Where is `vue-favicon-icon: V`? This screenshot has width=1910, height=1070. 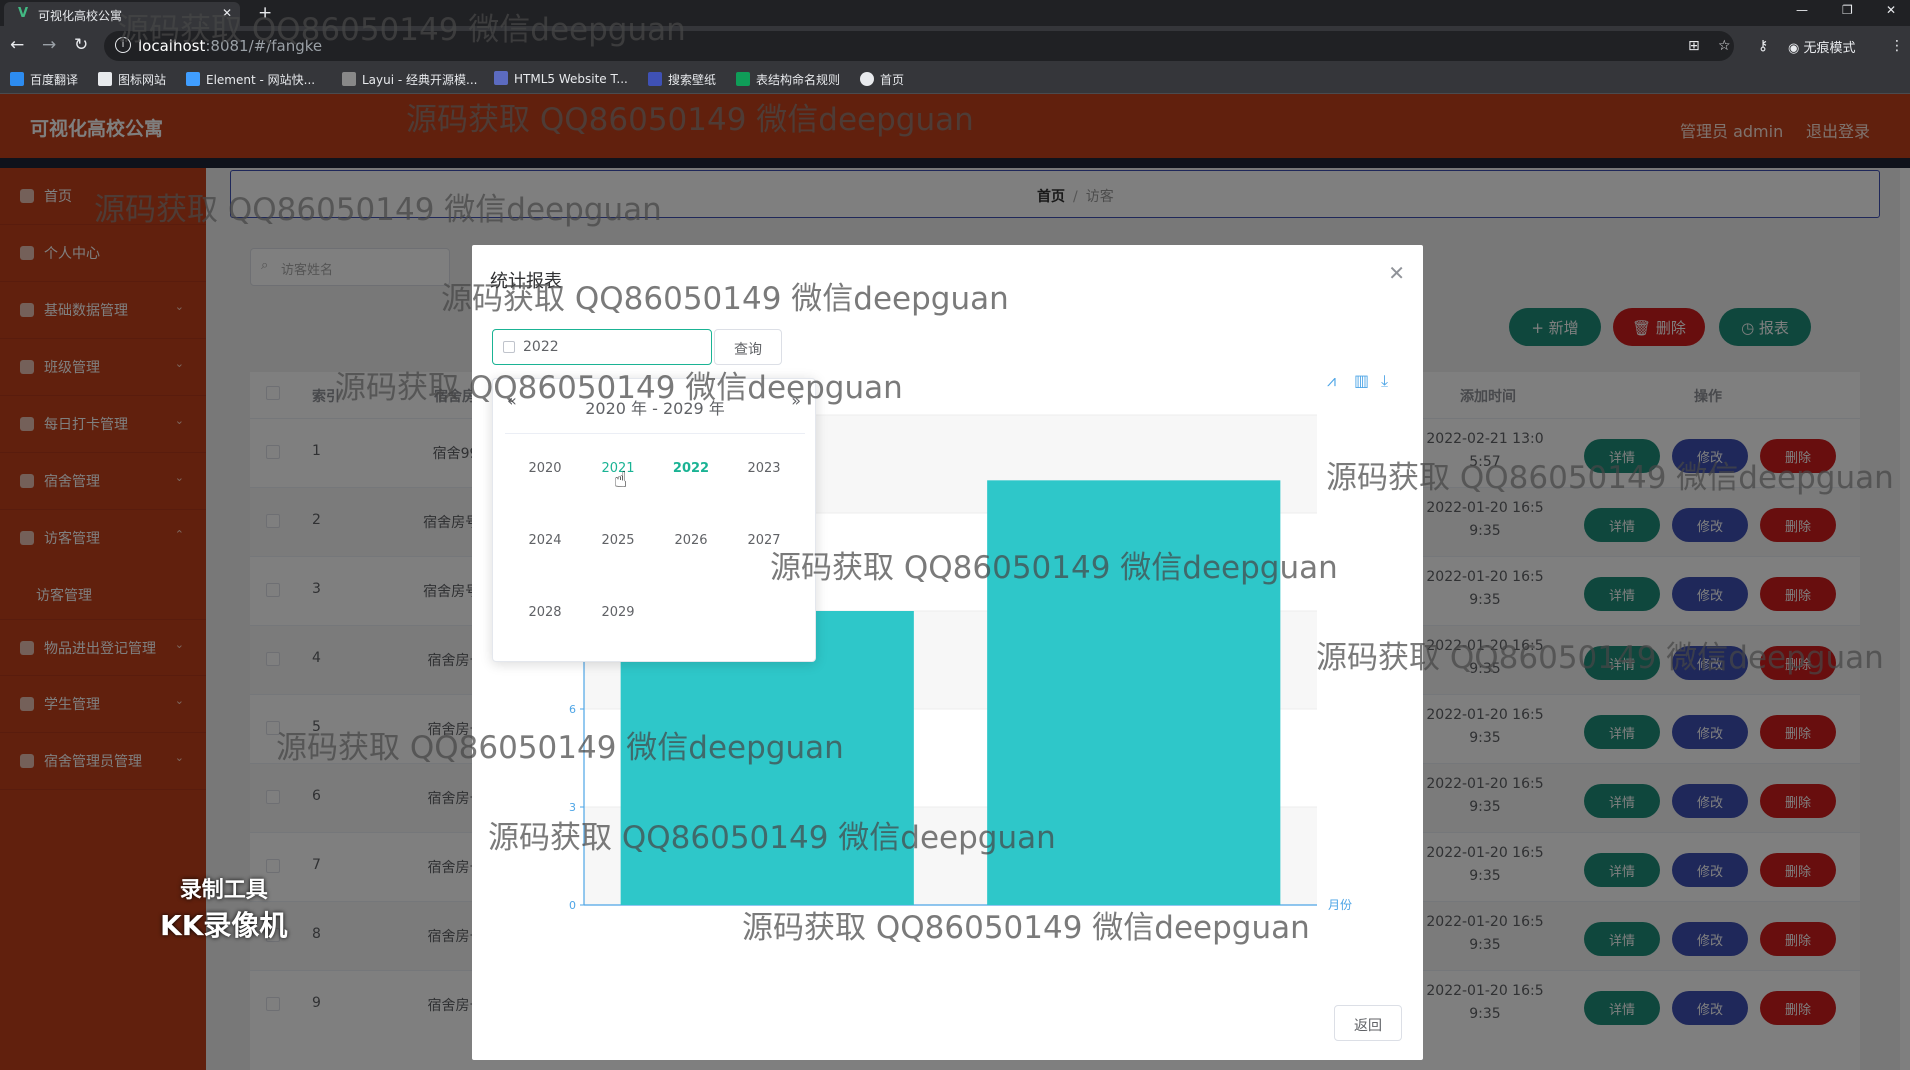
vue-favicon-icon: V is located at coordinates (23, 13).